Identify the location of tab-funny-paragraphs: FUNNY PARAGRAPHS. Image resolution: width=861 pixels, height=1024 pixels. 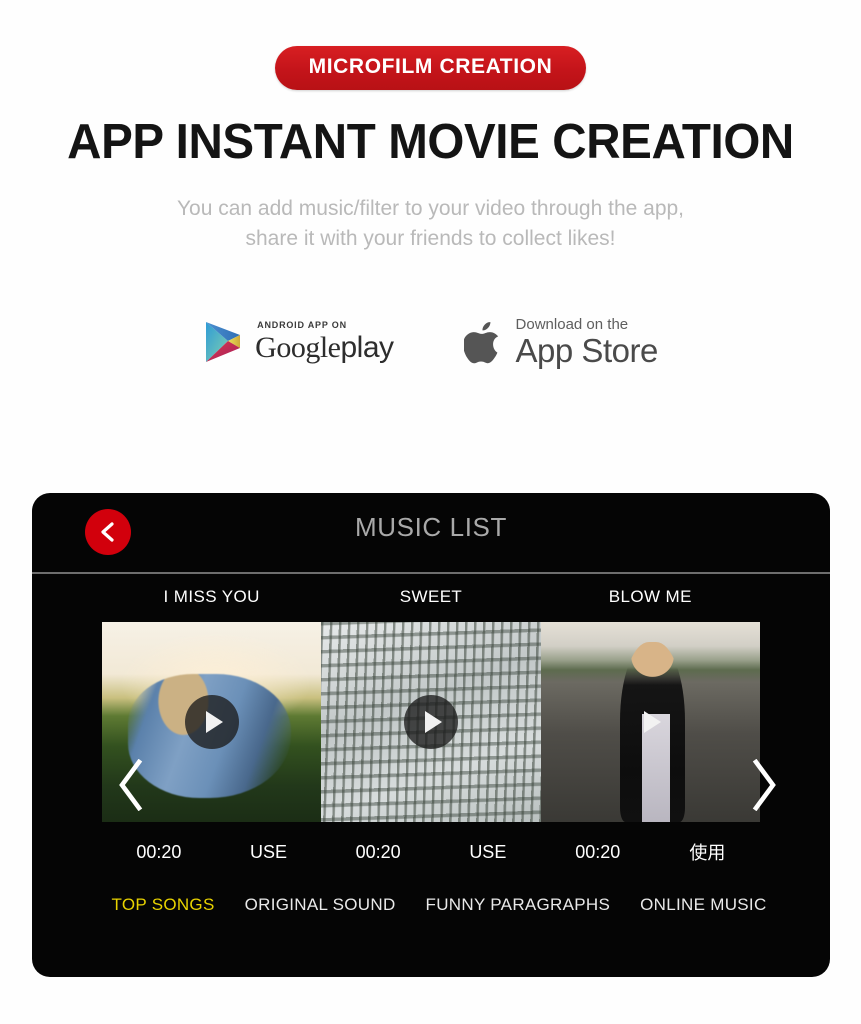
(518, 905).